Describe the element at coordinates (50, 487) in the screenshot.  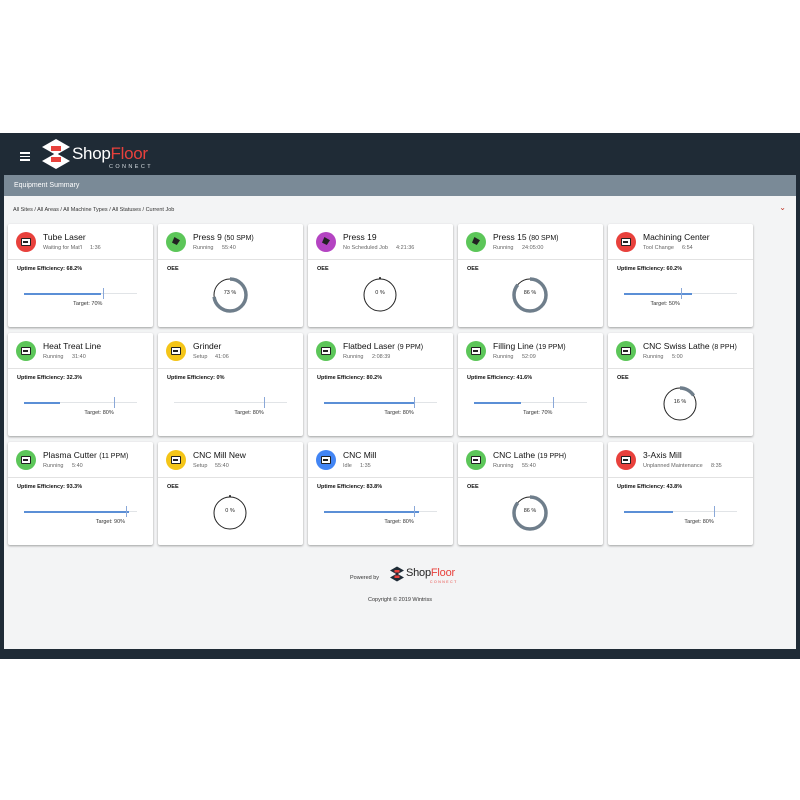
I see `metric-label: Uptime Efficiency: 93.3%` at that location.